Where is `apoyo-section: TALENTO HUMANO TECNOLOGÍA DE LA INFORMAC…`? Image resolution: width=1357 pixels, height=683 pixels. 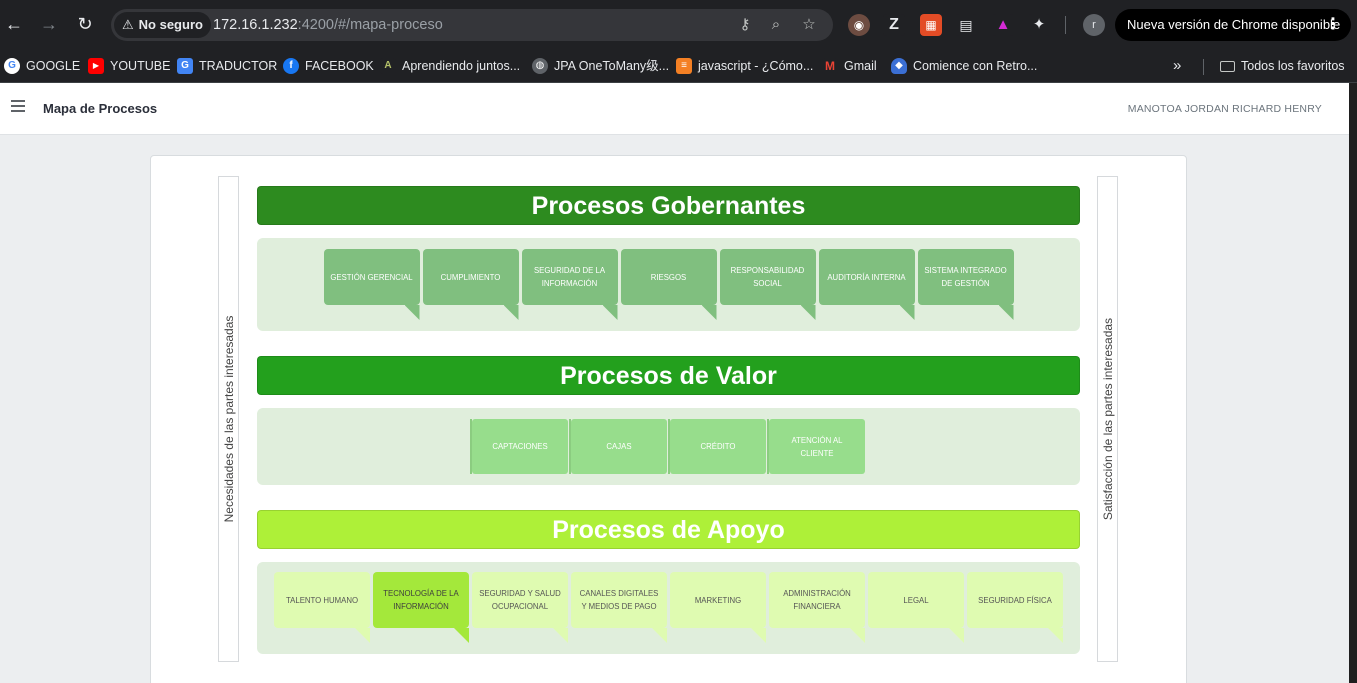
apoyo-section: TALENTO HUMANO TECNOLOGÍA DE LA INFORMAC… is located at coordinates (668, 608).